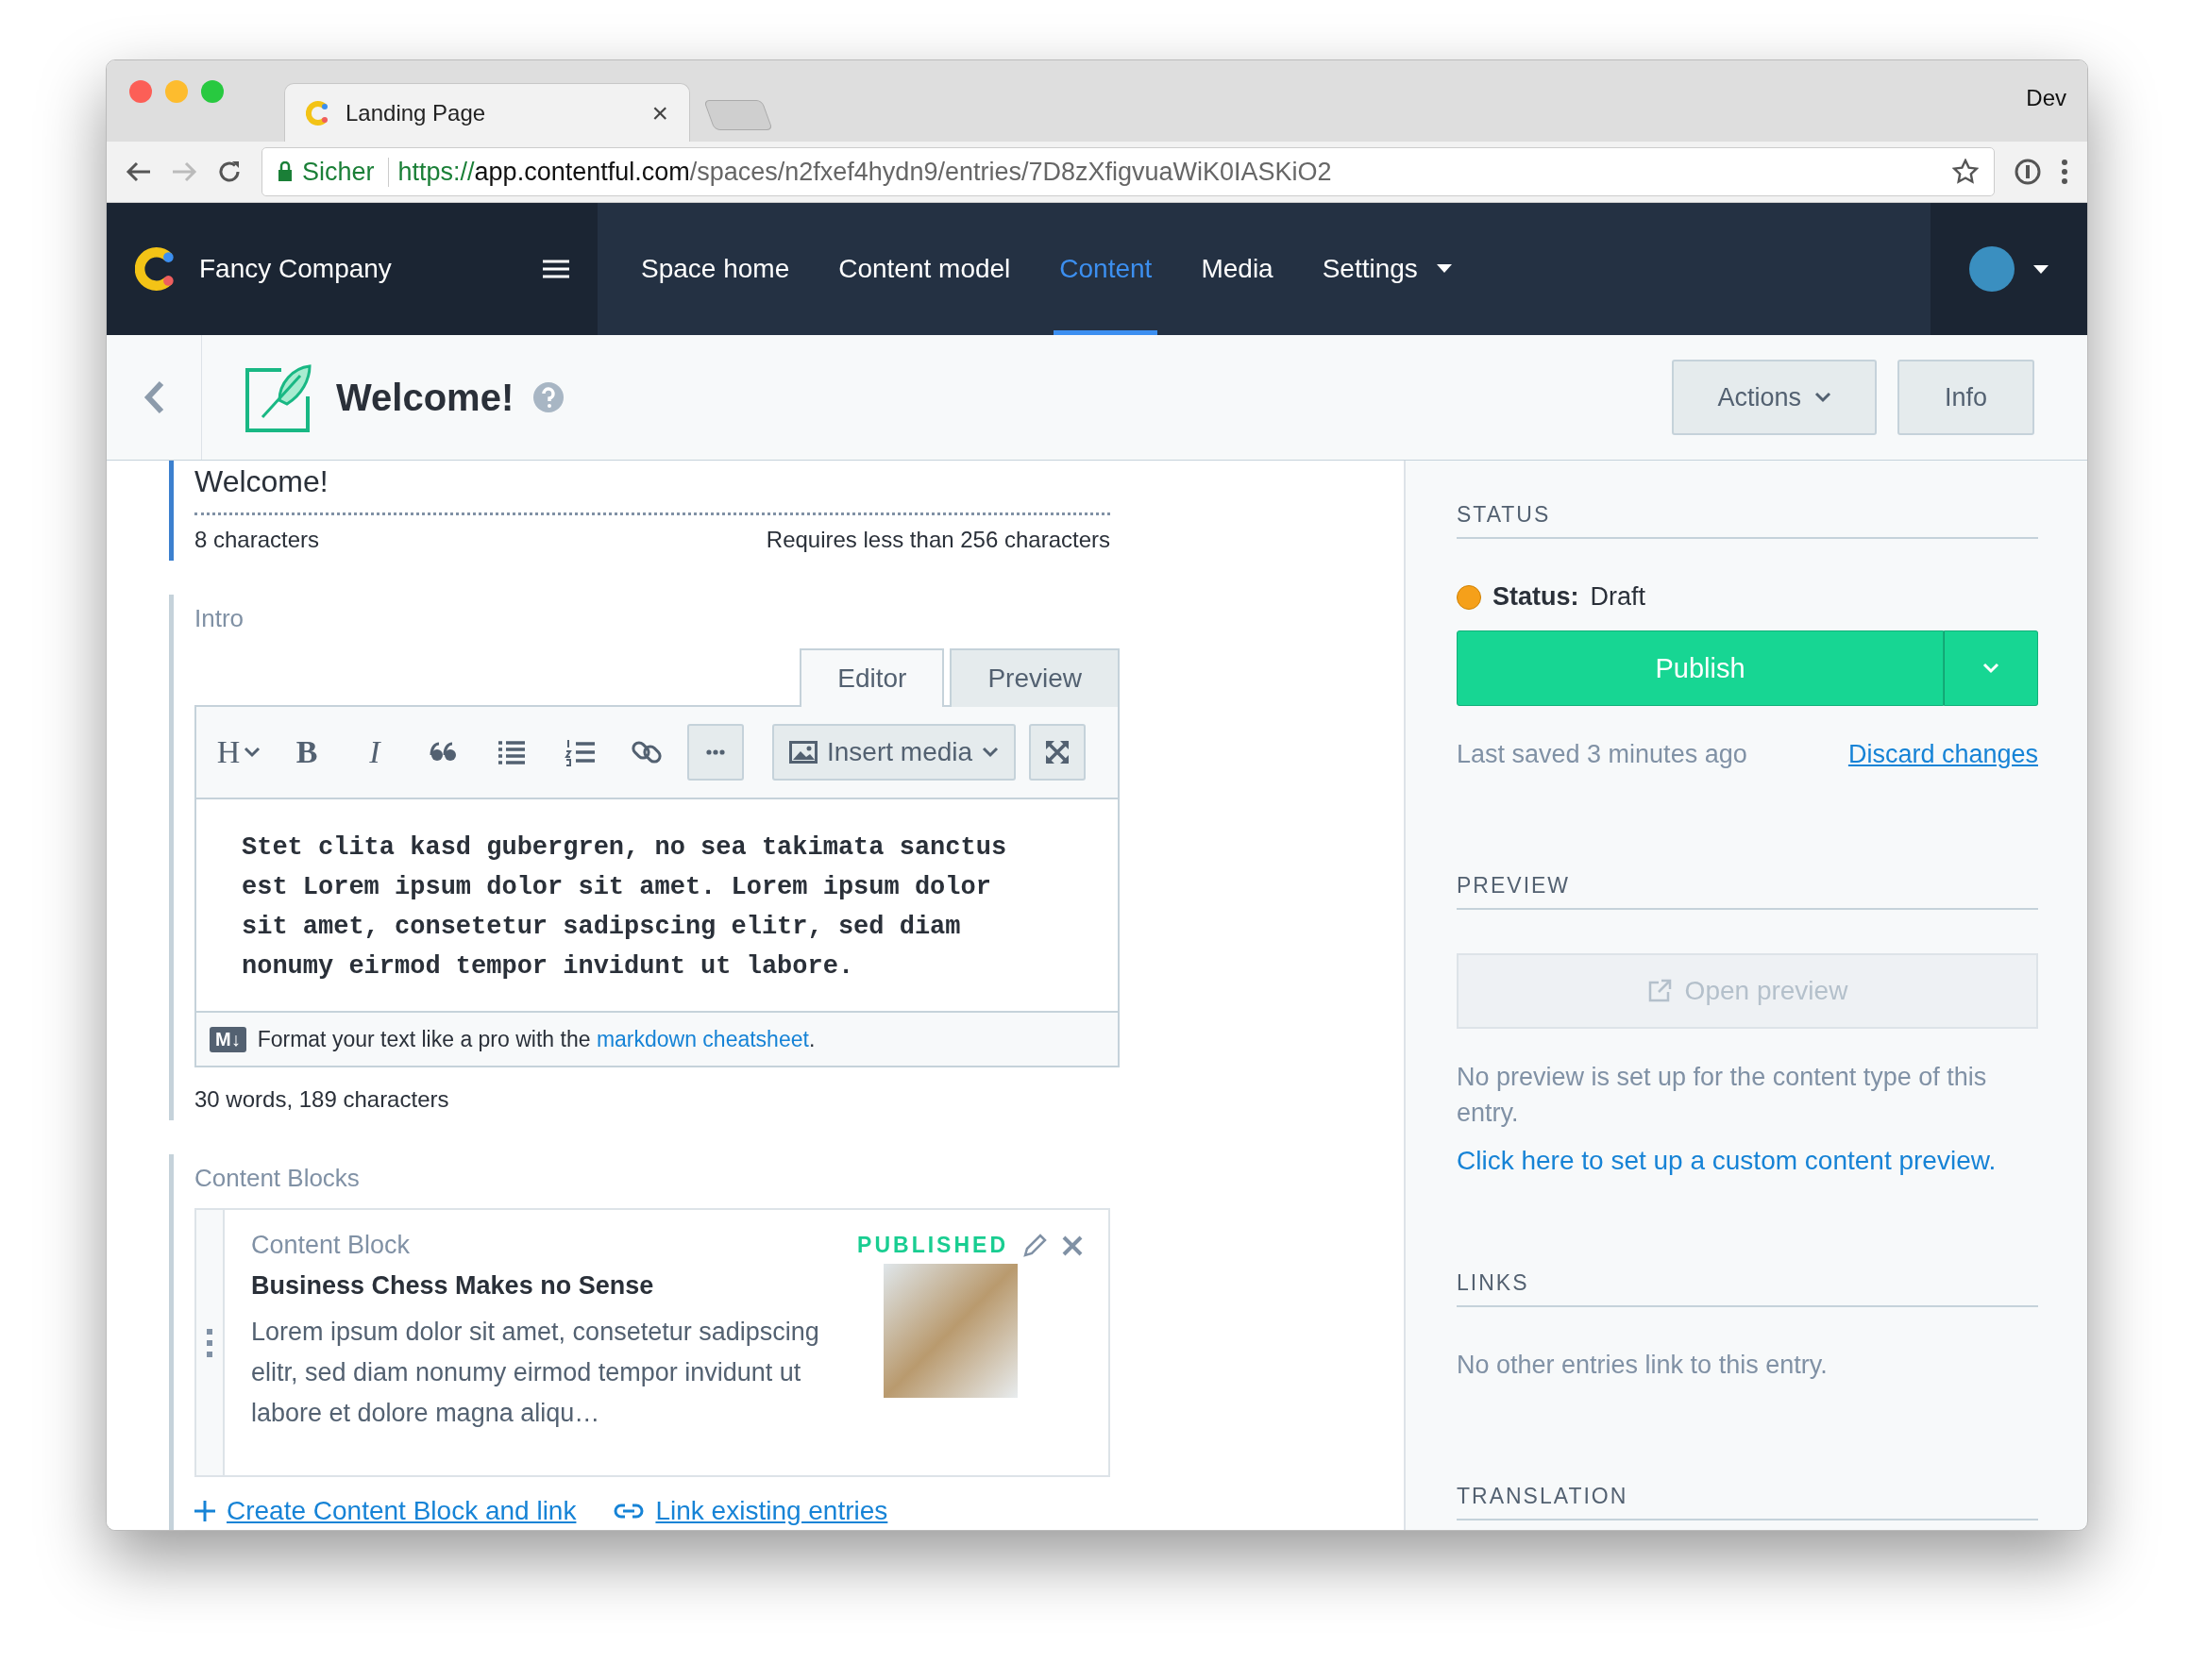  What do you see at coordinates (1774, 397) in the screenshot?
I see `actions-dropdown: Actions` at bounding box center [1774, 397].